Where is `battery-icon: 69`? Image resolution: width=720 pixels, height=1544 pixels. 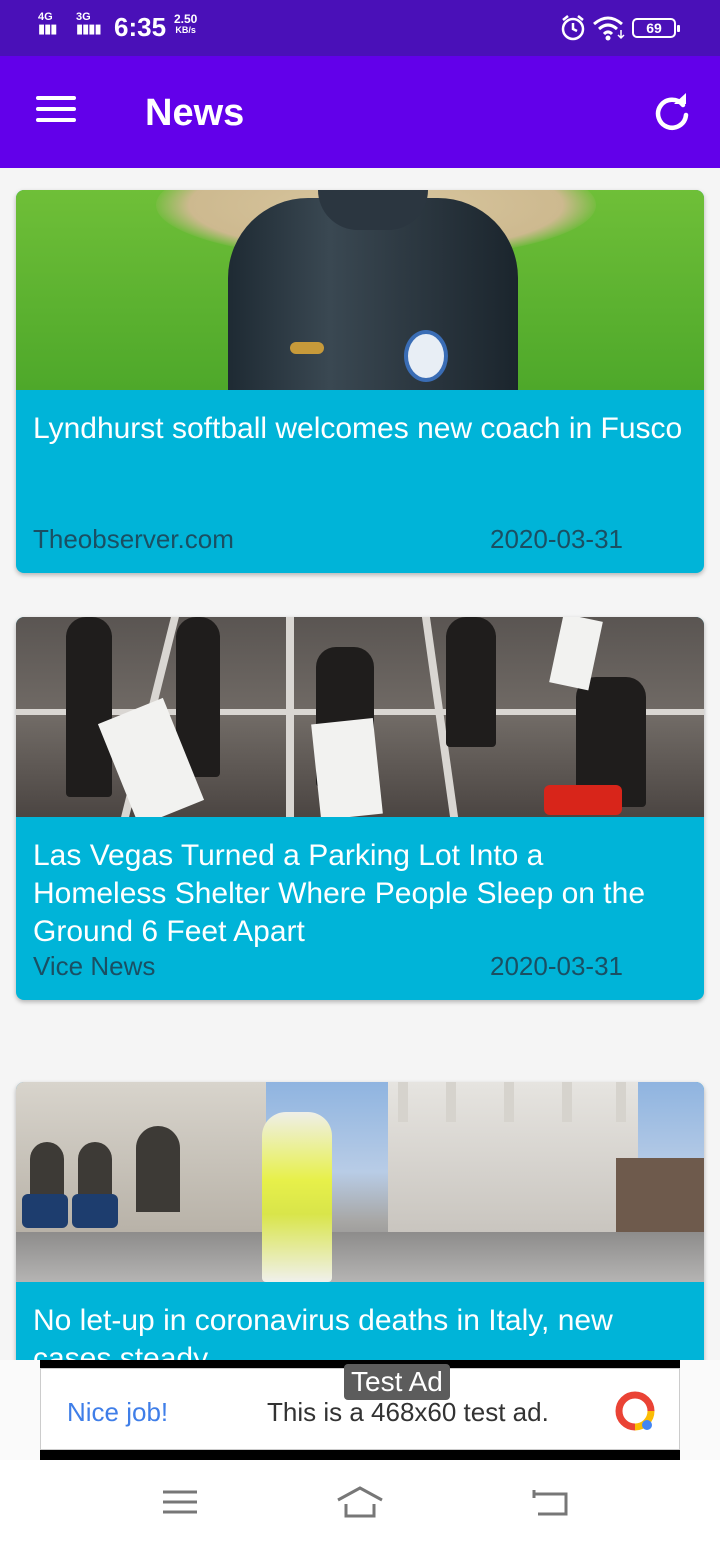
battery-icon: 69 is located at coordinates (656, 28).